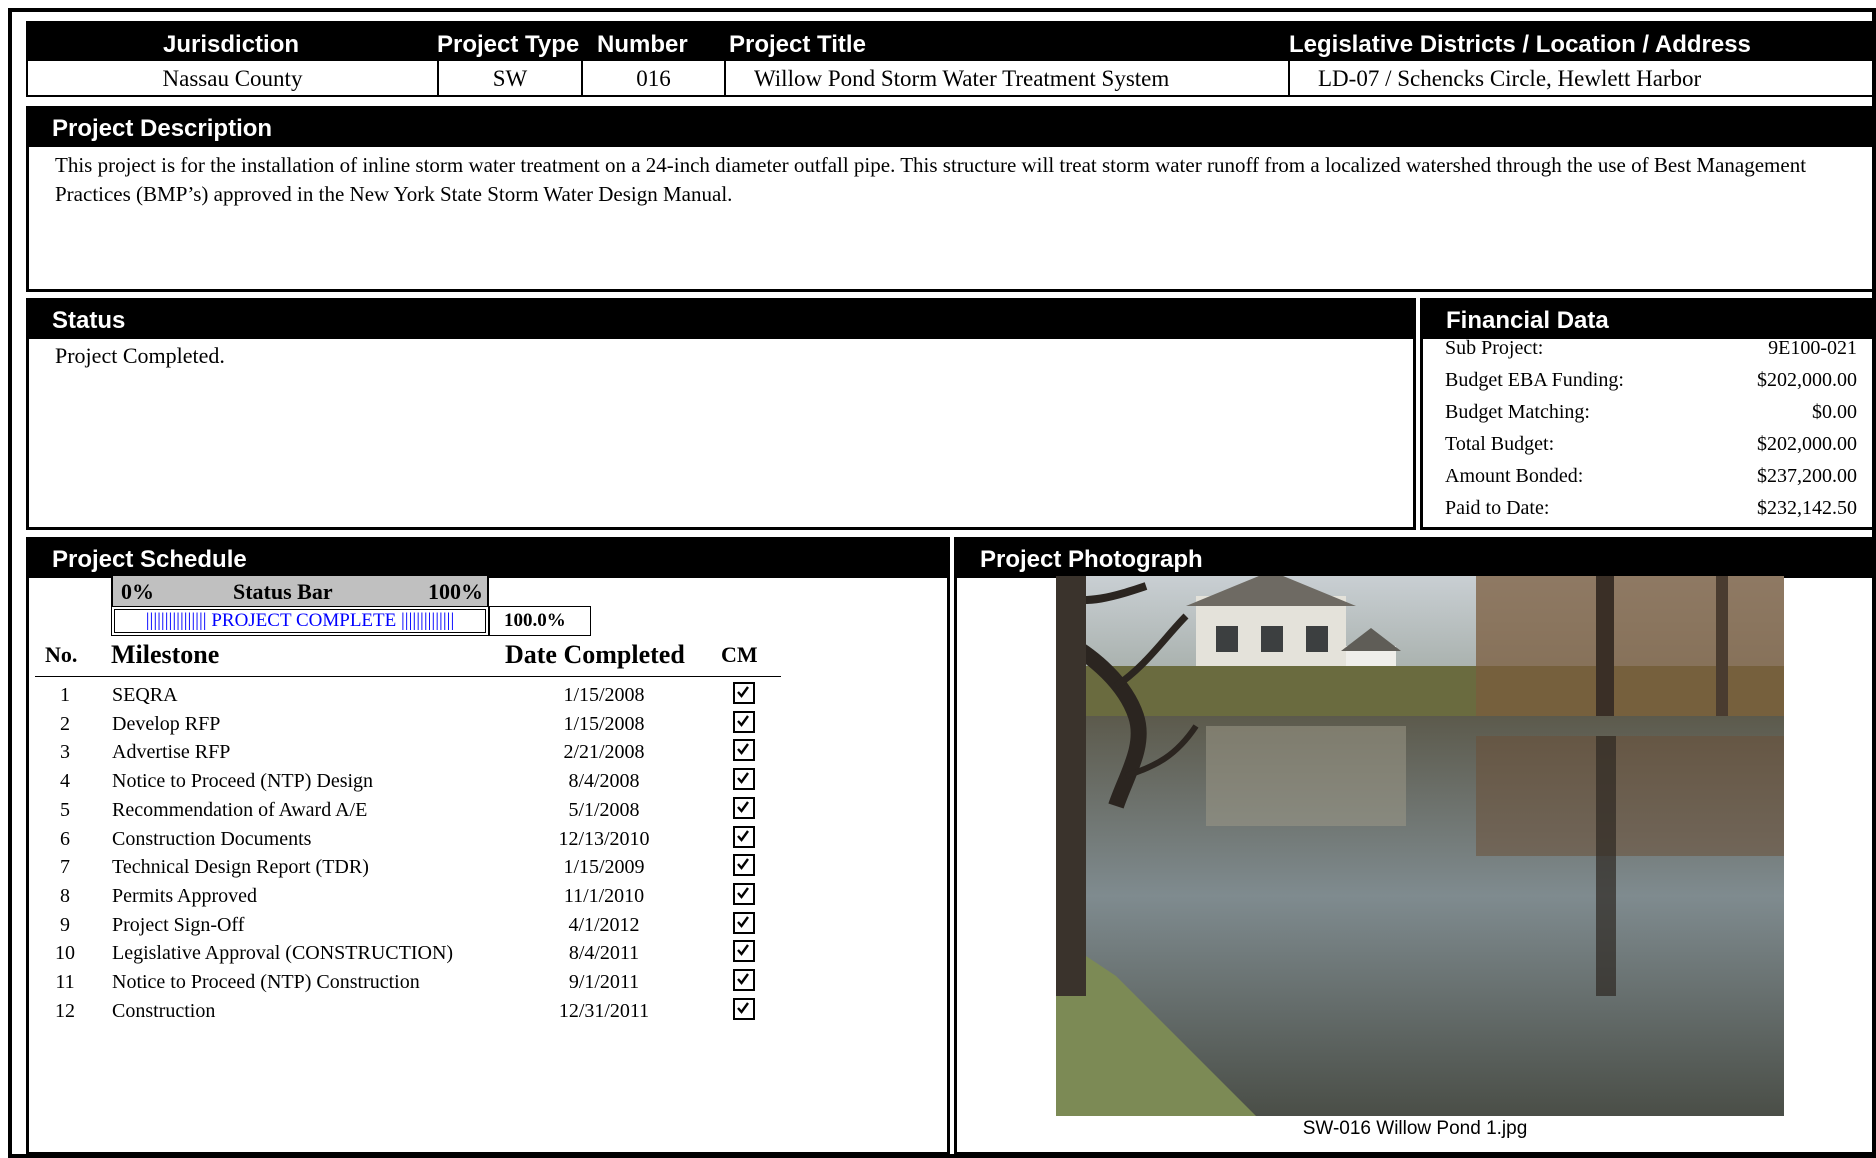 This screenshot has width=1876, height=1158. What do you see at coordinates (65, 695) in the screenshot?
I see `milestone-number: 1` at bounding box center [65, 695].